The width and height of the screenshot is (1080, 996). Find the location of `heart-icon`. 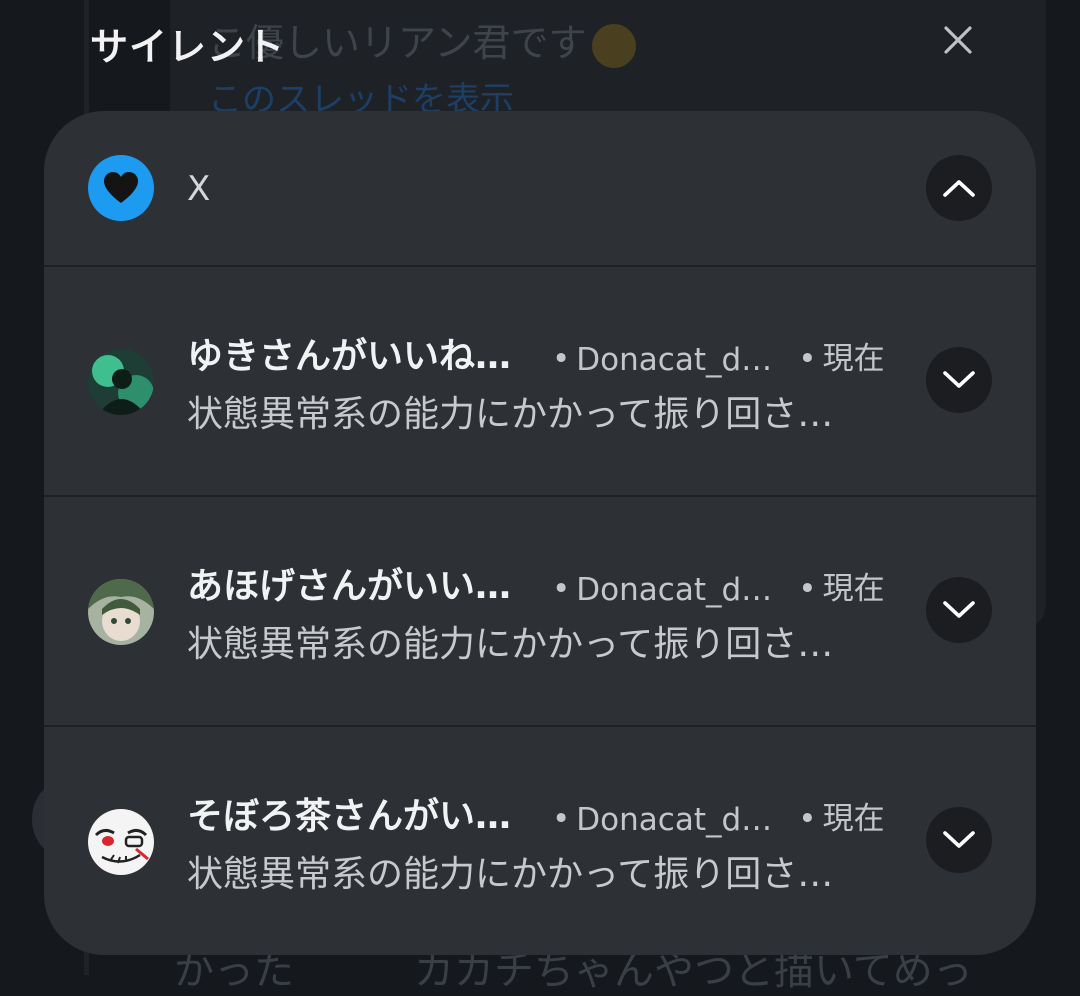

heart-icon is located at coordinates (121, 187).